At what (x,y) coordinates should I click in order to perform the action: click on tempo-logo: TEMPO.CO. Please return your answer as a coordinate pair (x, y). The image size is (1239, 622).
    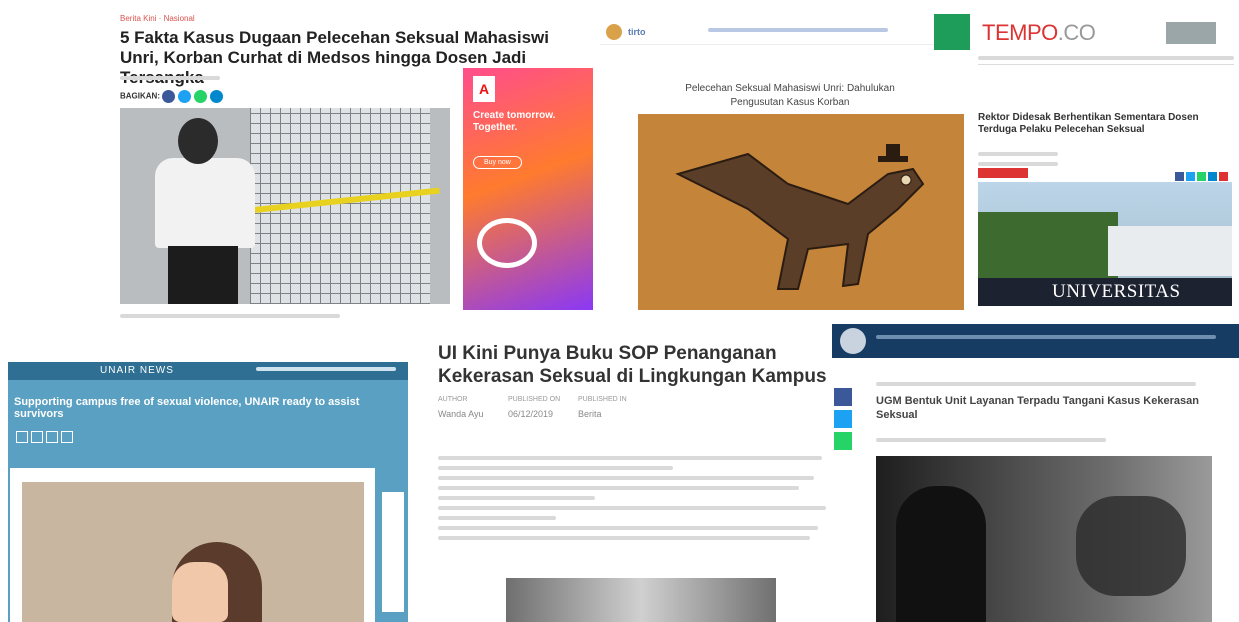
    Looking at the image, I should click on (1039, 33).